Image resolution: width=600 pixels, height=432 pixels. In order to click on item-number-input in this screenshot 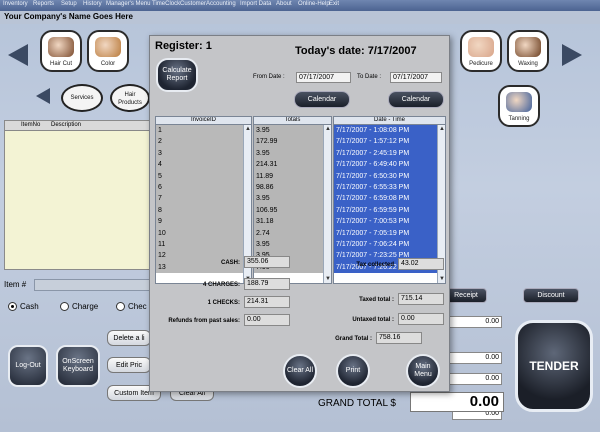, I will do `click(92, 285)`.